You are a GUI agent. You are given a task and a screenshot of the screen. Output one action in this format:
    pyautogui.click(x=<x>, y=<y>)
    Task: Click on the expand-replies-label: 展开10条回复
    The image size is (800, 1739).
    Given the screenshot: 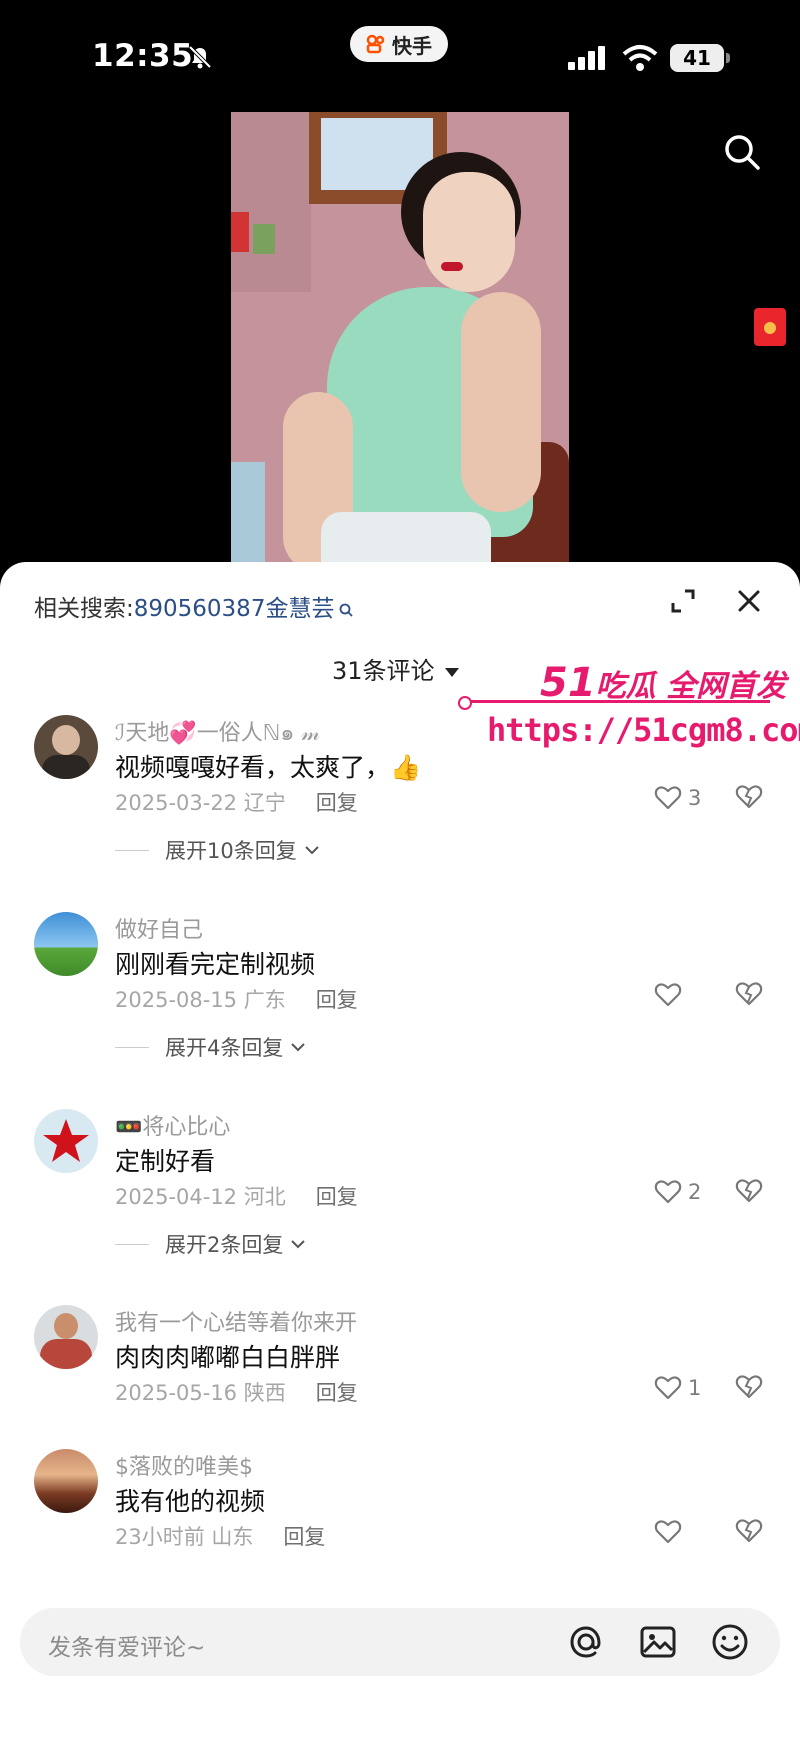 What is the action you would take?
    pyautogui.click(x=231, y=851)
    